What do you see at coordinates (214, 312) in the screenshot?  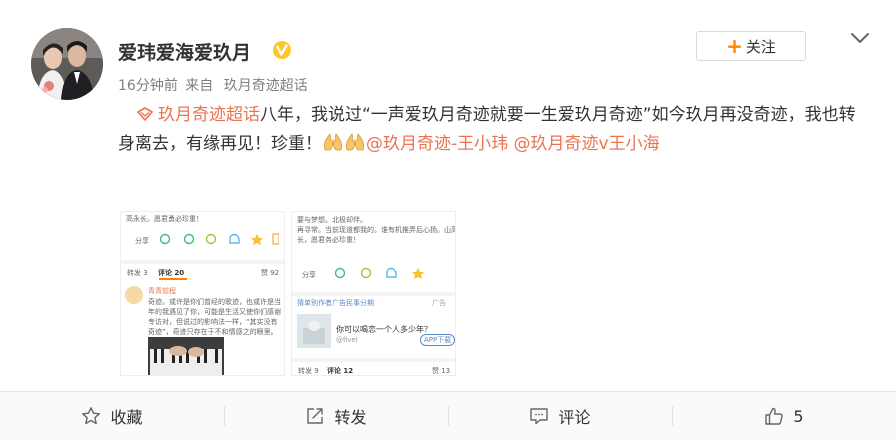 I see `image-comment-line-2: 年的我遇见了你，可能是生活又使你们感谢` at bounding box center [214, 312].